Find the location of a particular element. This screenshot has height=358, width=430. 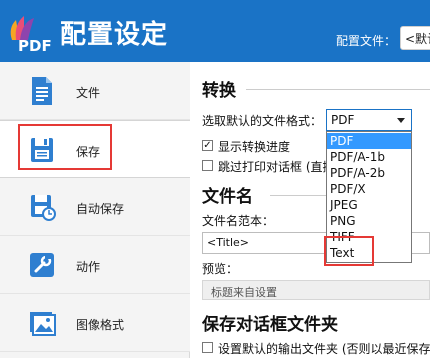

skip-print-dialog-checkbox is located at coordinates (207, 165).